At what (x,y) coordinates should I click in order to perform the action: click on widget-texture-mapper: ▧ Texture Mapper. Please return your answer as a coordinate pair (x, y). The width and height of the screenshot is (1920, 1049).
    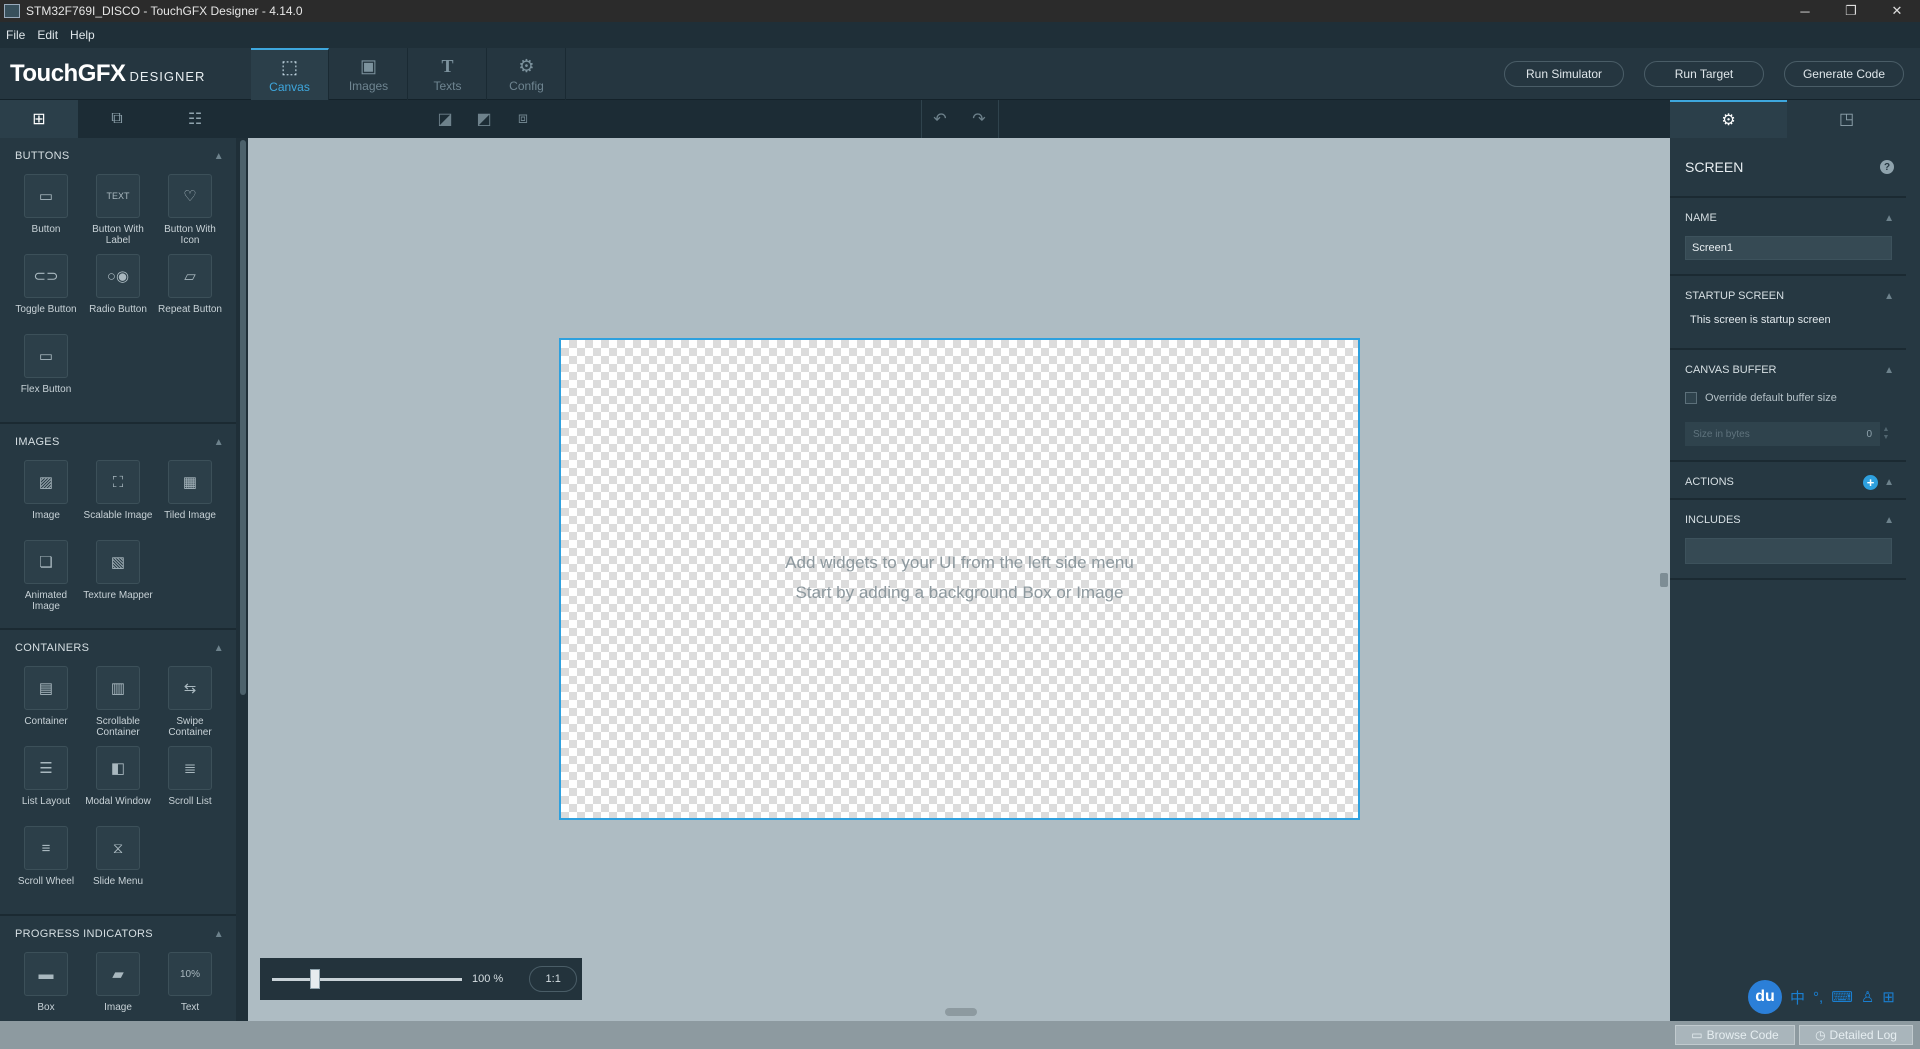
    Looking at the image, I should click on (118, 580).